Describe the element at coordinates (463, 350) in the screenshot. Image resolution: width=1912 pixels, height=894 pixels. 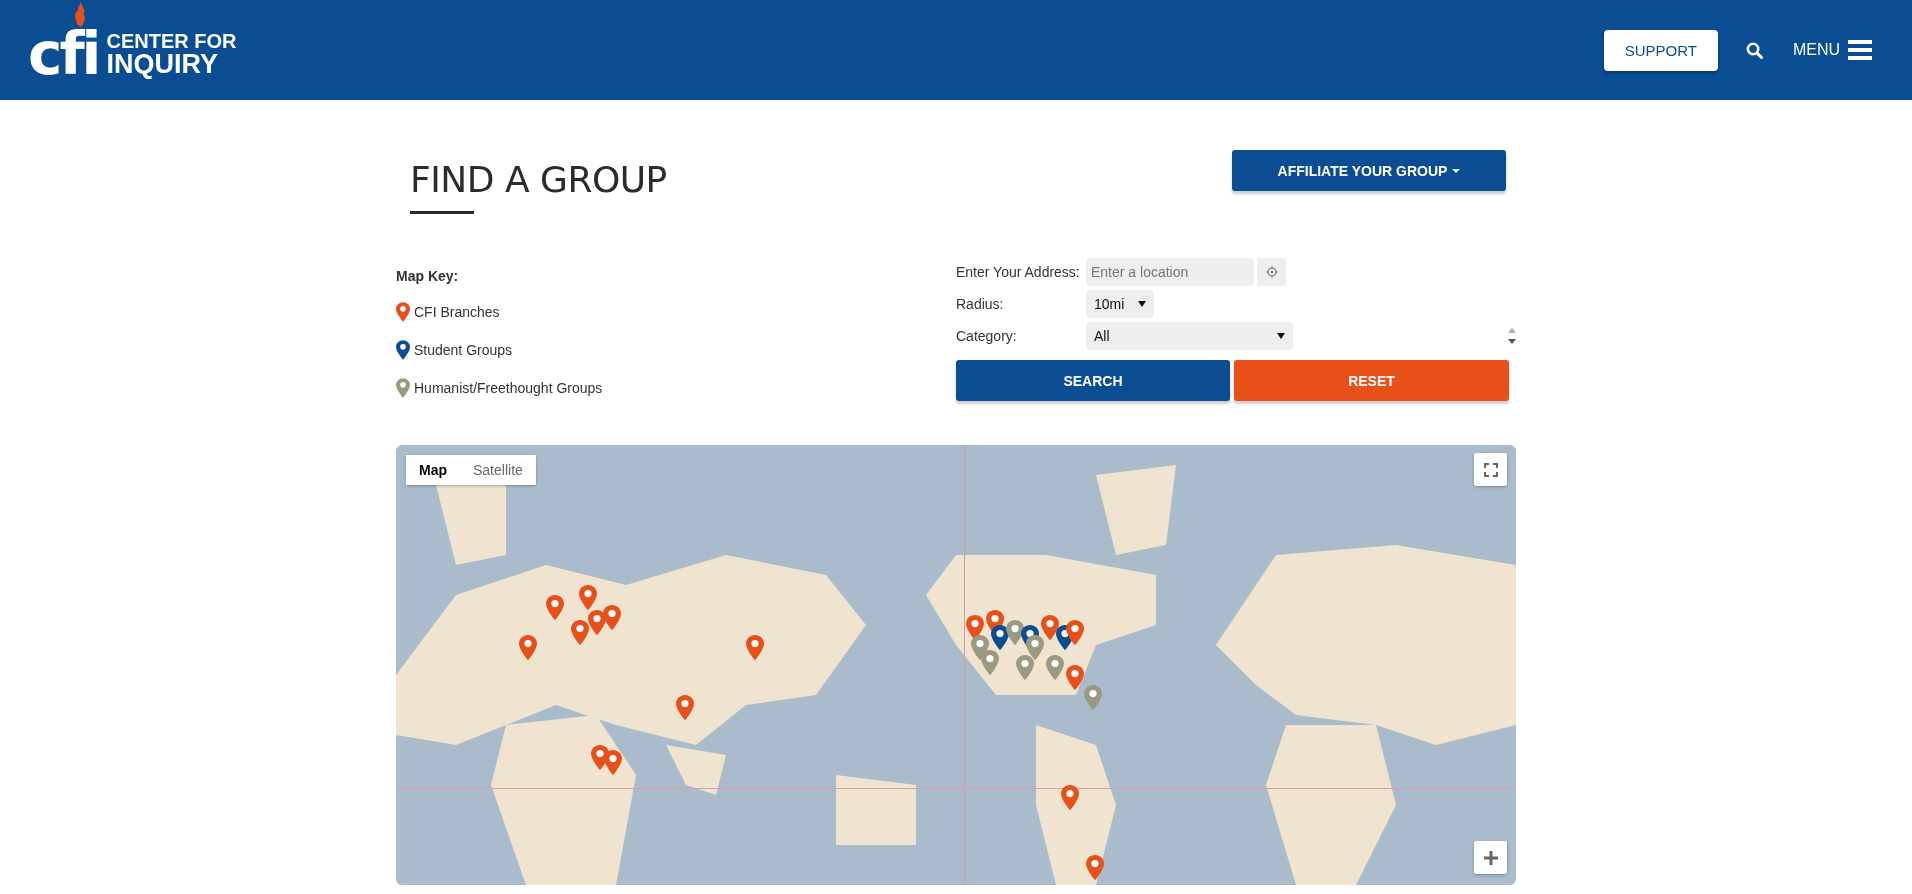
I see `map-key-label: Student Groups` at that location.